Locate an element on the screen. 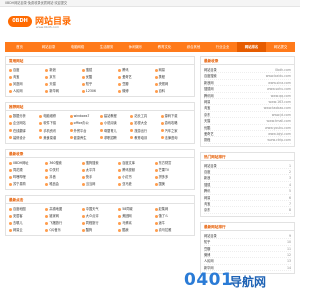 Image resolution: width=320 pixels, height=300 pixels. site-link: 外贸平台 is located at coordinates (84, 131).